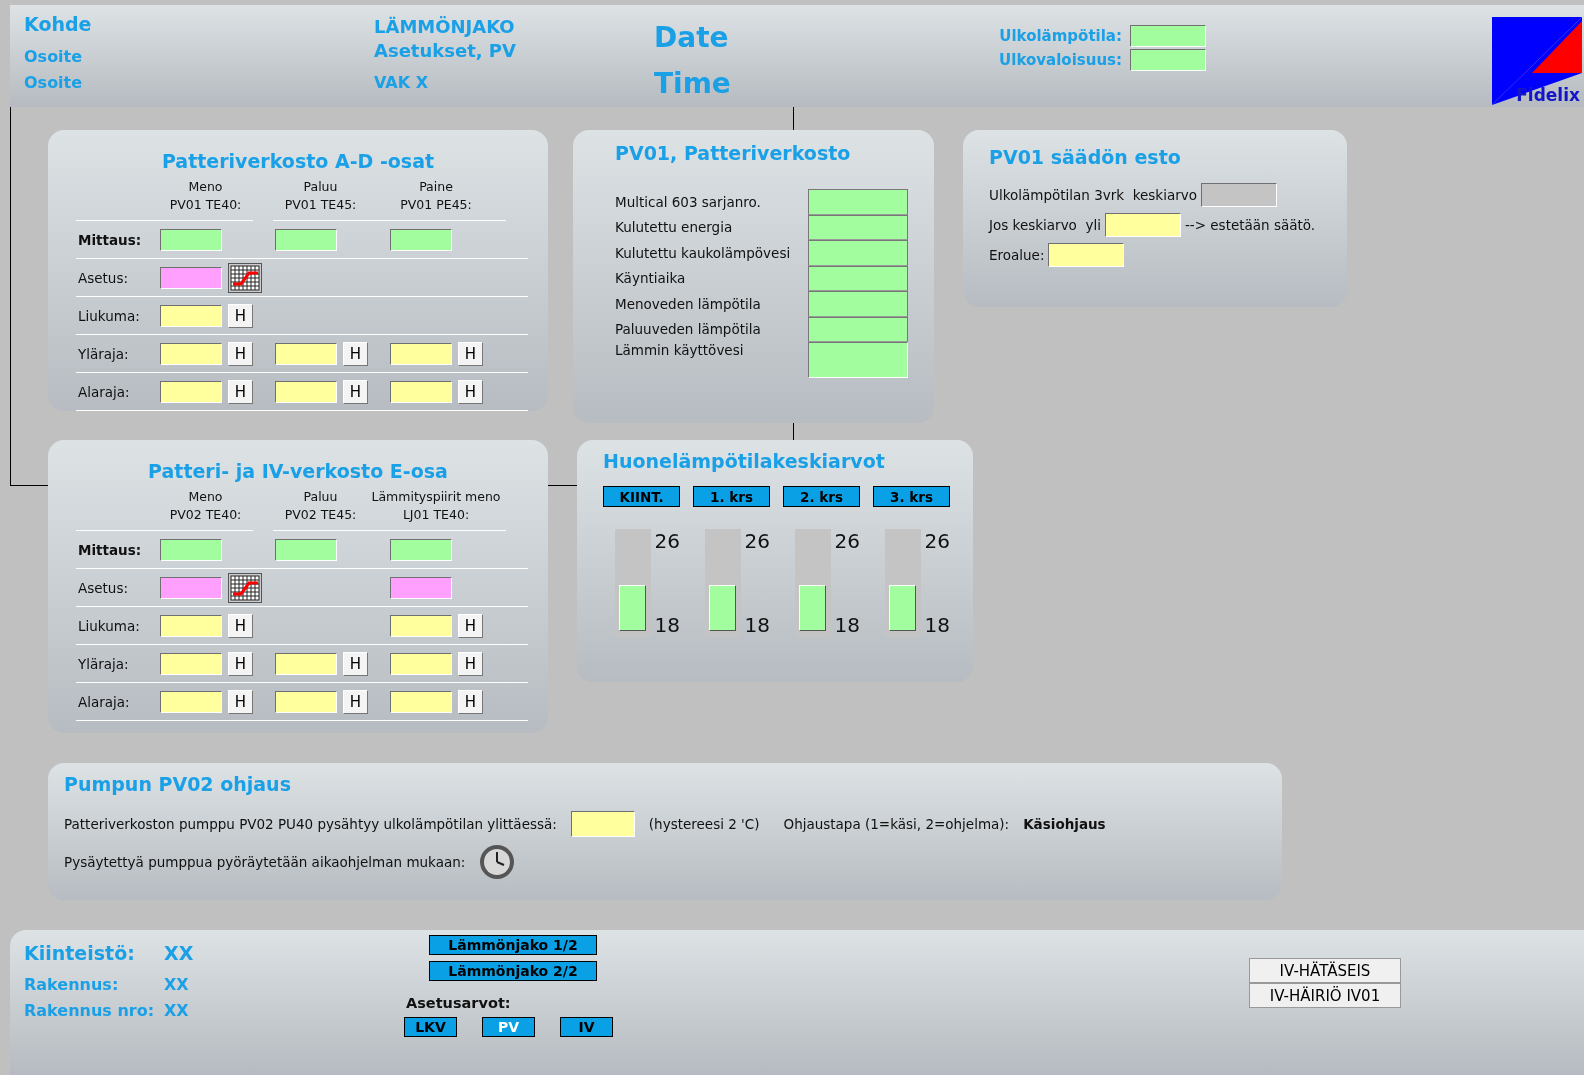 This screenshot has width=1584, height=1075. I want to click on meter-label: Kulutettu kaukolämpövesi, so click(703, 252).